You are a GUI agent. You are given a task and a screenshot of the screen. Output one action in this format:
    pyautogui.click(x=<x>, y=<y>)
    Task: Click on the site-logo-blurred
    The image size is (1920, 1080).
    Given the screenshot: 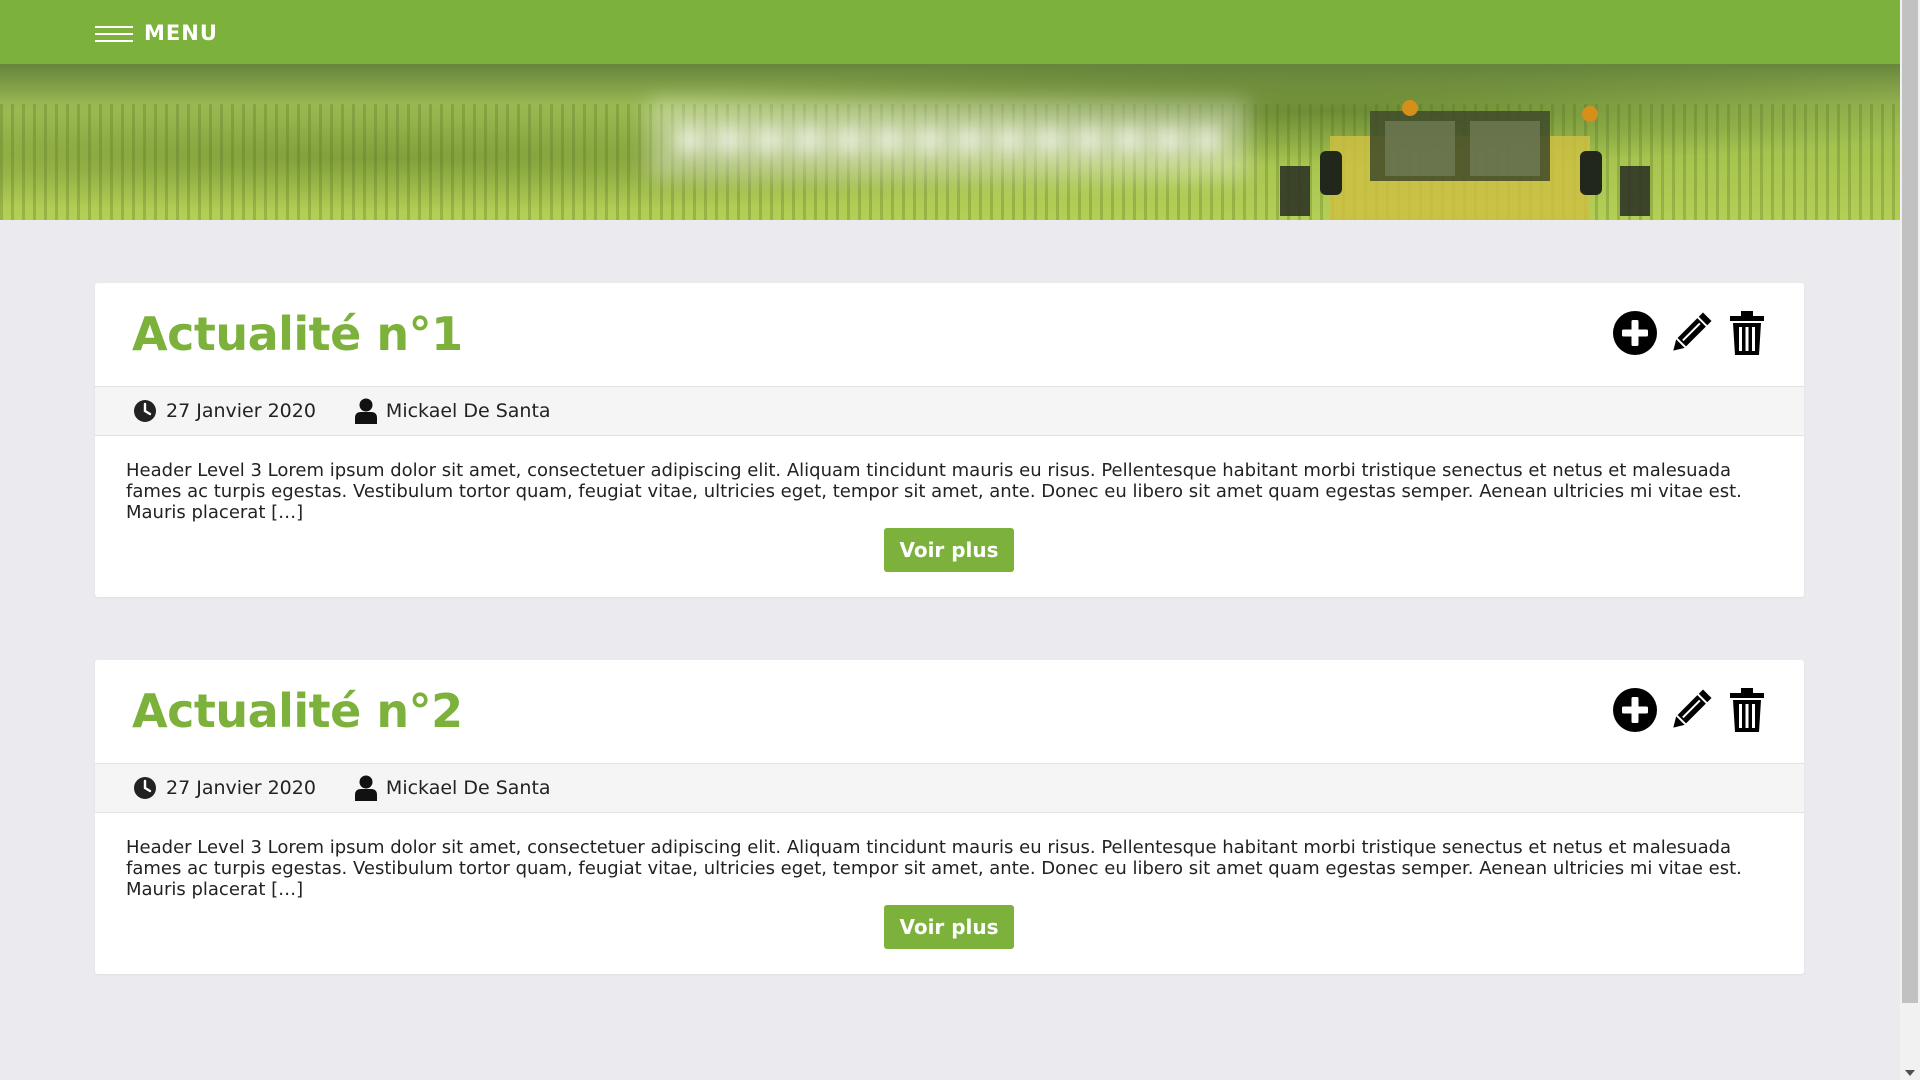 What is the action you would take?
    pyautogui.click(x=948, y=140)
    